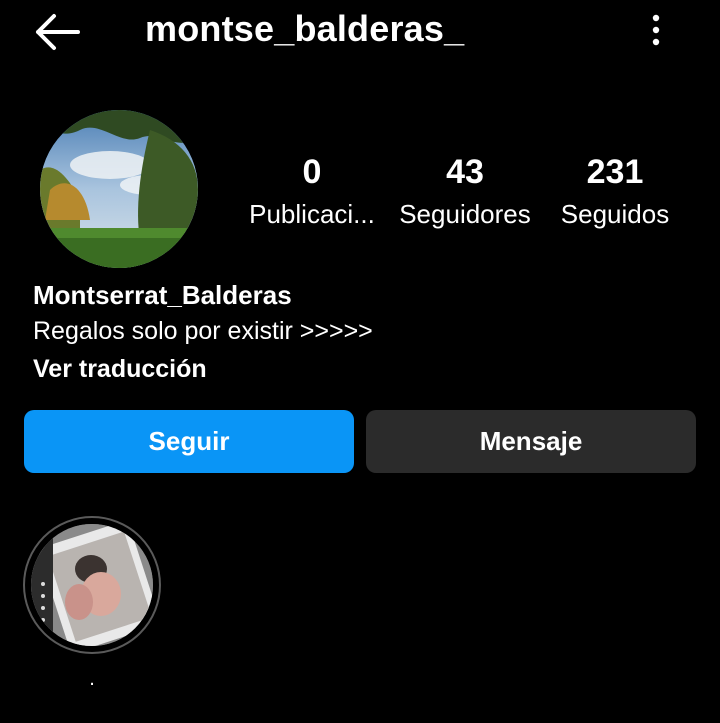  I want to click on stat-following: 231 Seguidos, so click(615, 192).